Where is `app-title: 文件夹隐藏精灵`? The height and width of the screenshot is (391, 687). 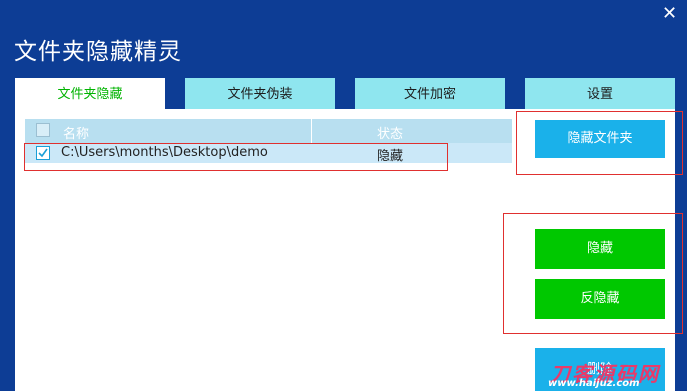
app-title: 文件夹隐藏精灵 is located at coordinates (98, 52).